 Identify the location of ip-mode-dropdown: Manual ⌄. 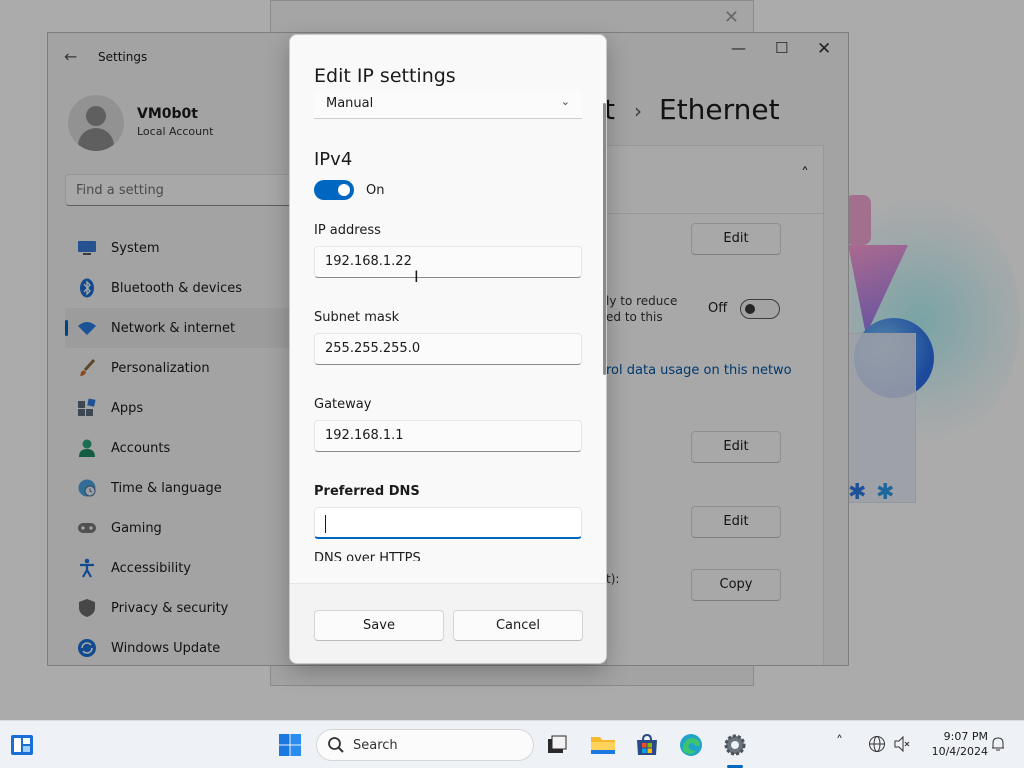
(448, 105).